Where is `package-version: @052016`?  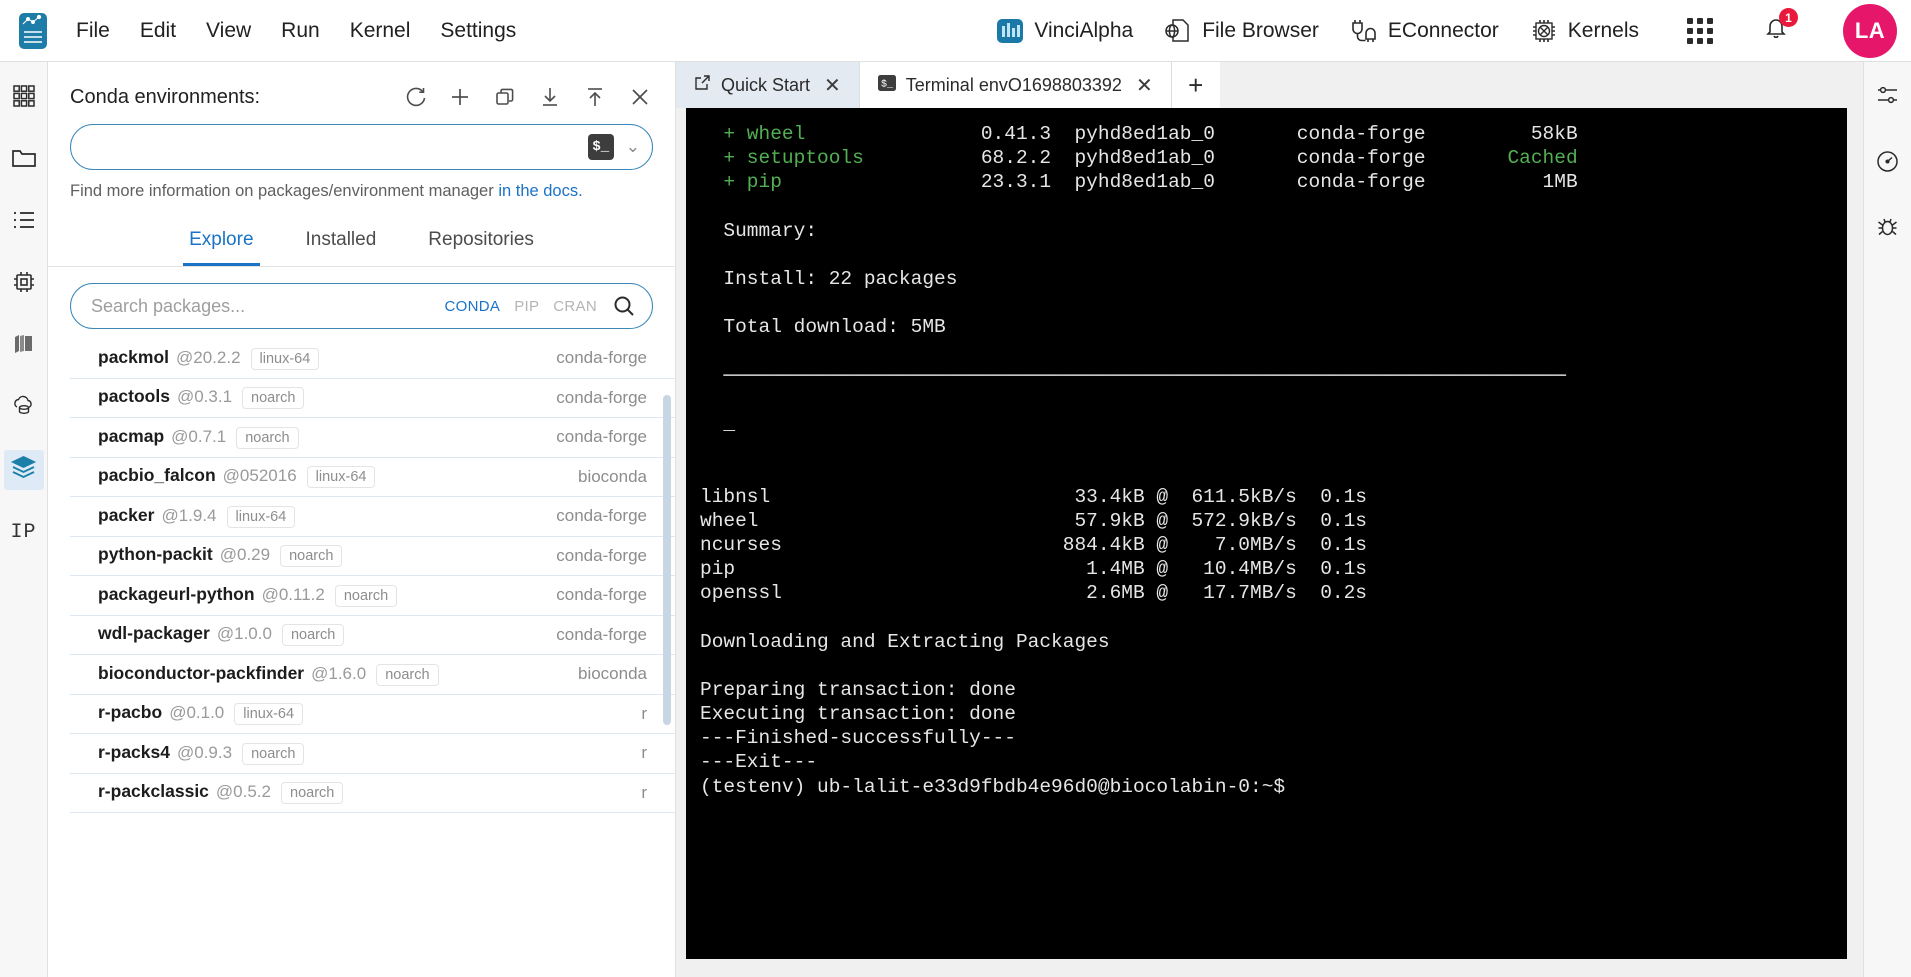
package-version: @052016 is located at coordinates (259, 476).